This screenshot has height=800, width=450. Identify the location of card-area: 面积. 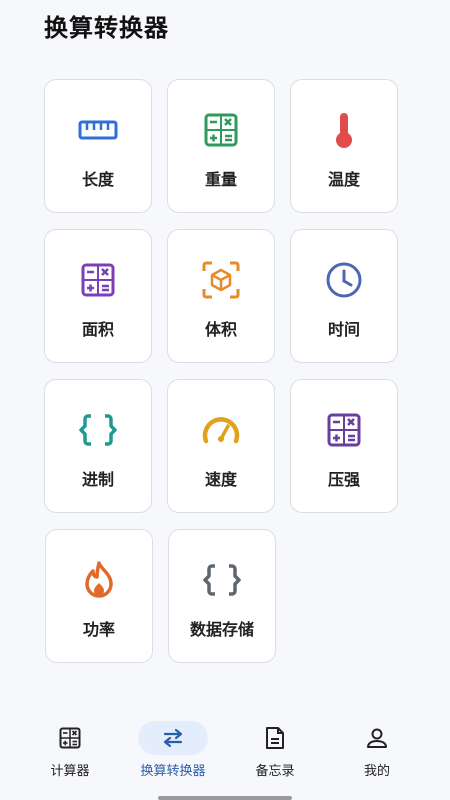
(98, 296).